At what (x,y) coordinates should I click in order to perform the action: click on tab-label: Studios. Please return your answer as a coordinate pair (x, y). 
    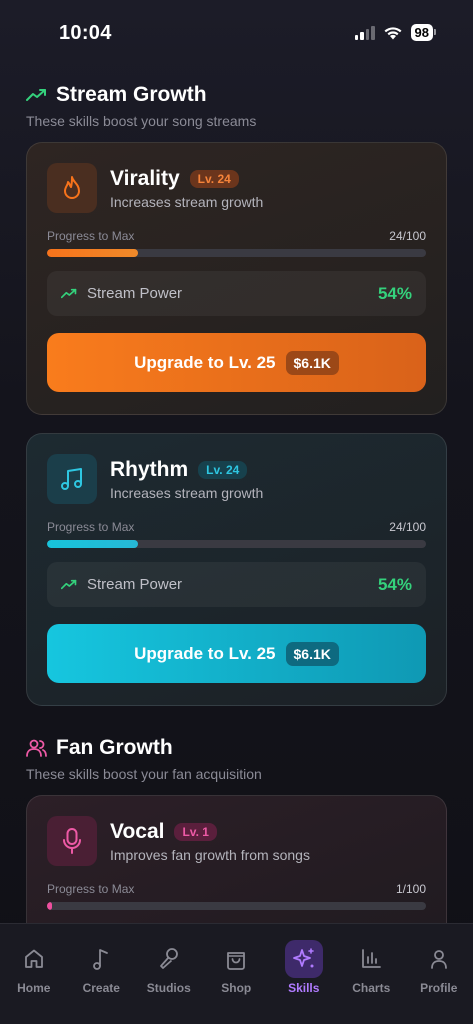
    Looking at the image, I should click on (168, 988).